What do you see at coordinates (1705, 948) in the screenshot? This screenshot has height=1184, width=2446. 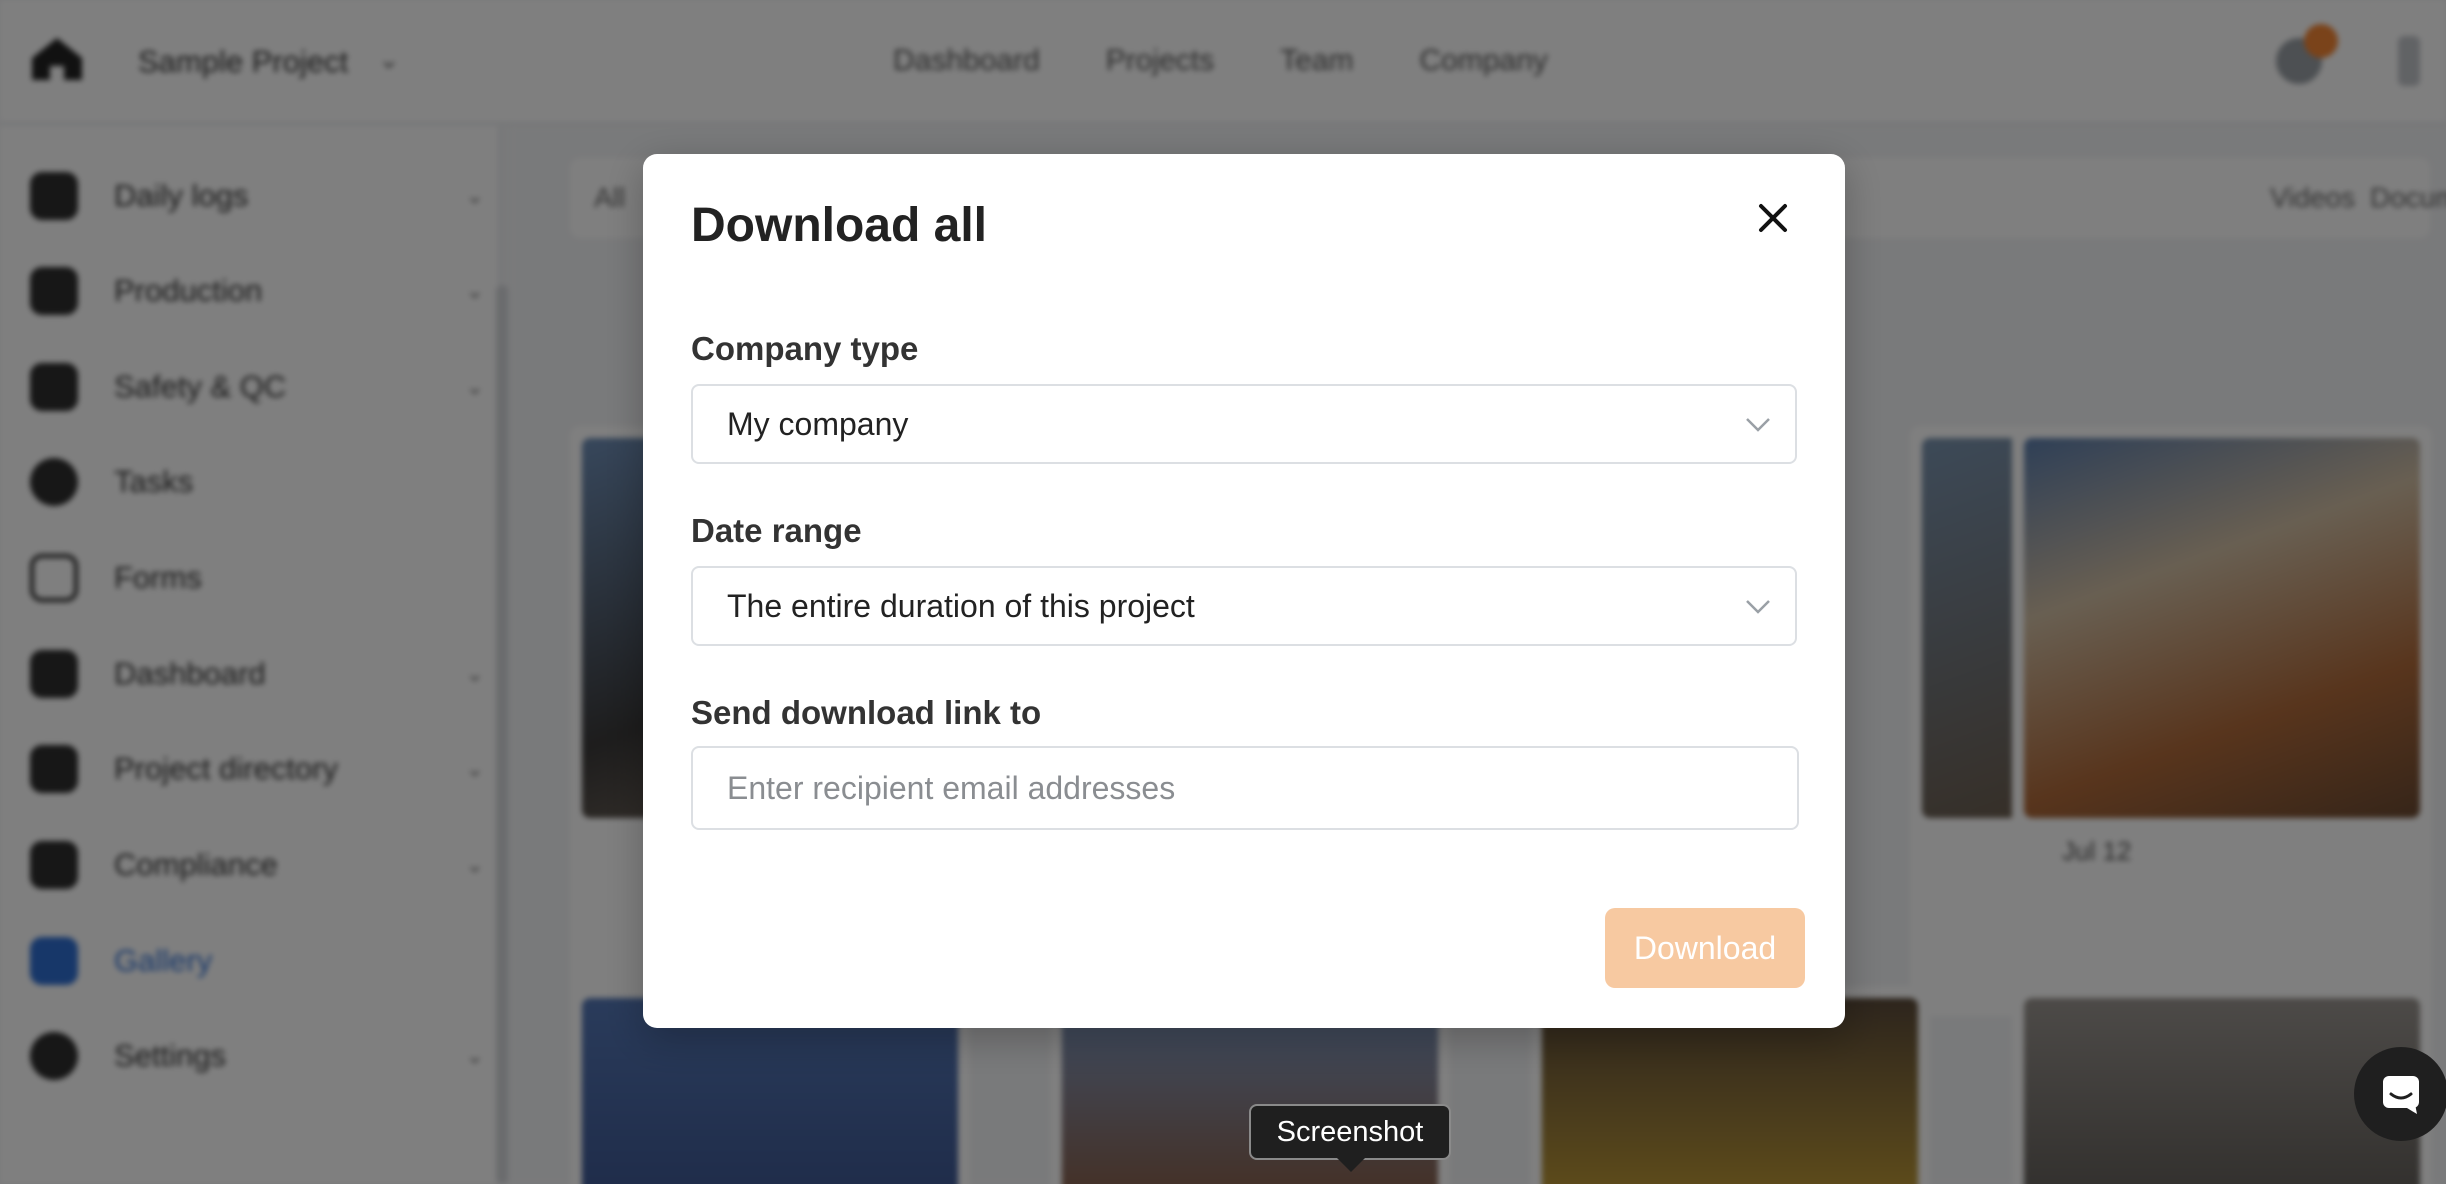 I see `download-button: Download` at bounding box center [1705, 948].